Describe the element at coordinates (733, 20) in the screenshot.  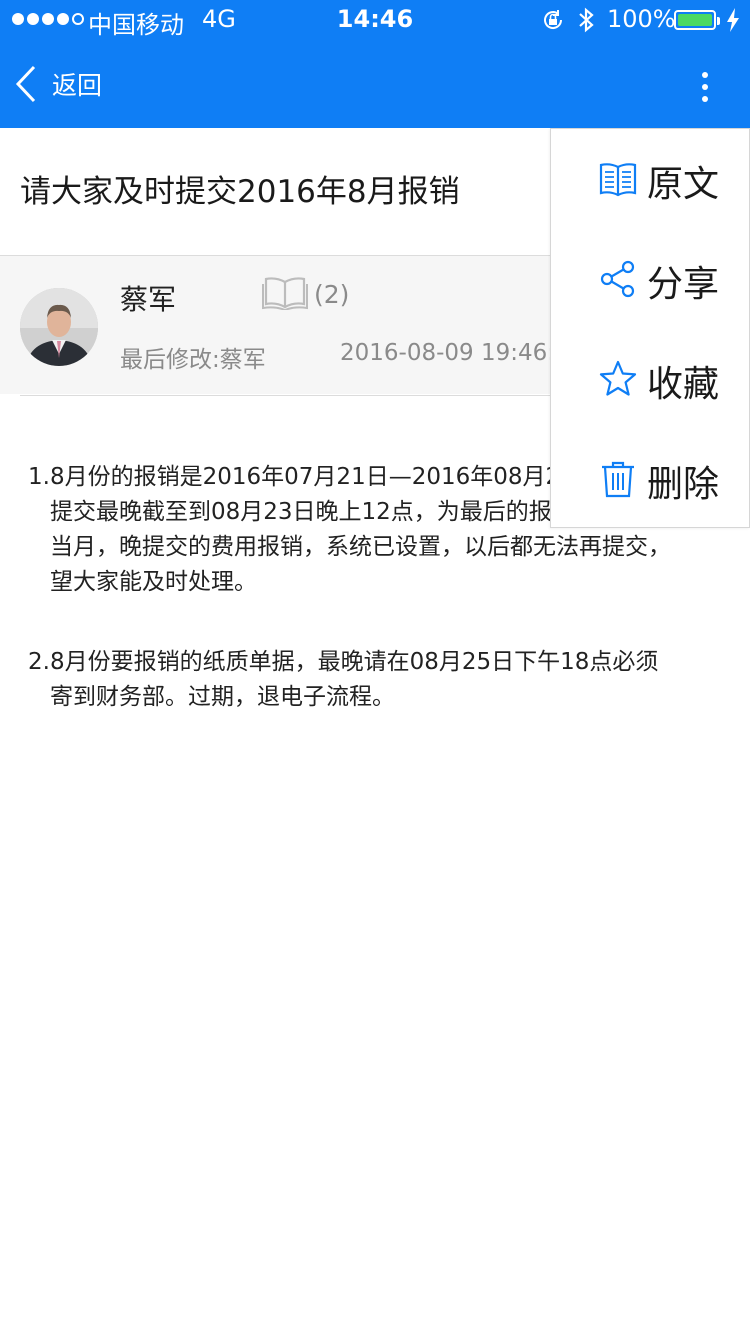
I see `charging-icon` at that location.